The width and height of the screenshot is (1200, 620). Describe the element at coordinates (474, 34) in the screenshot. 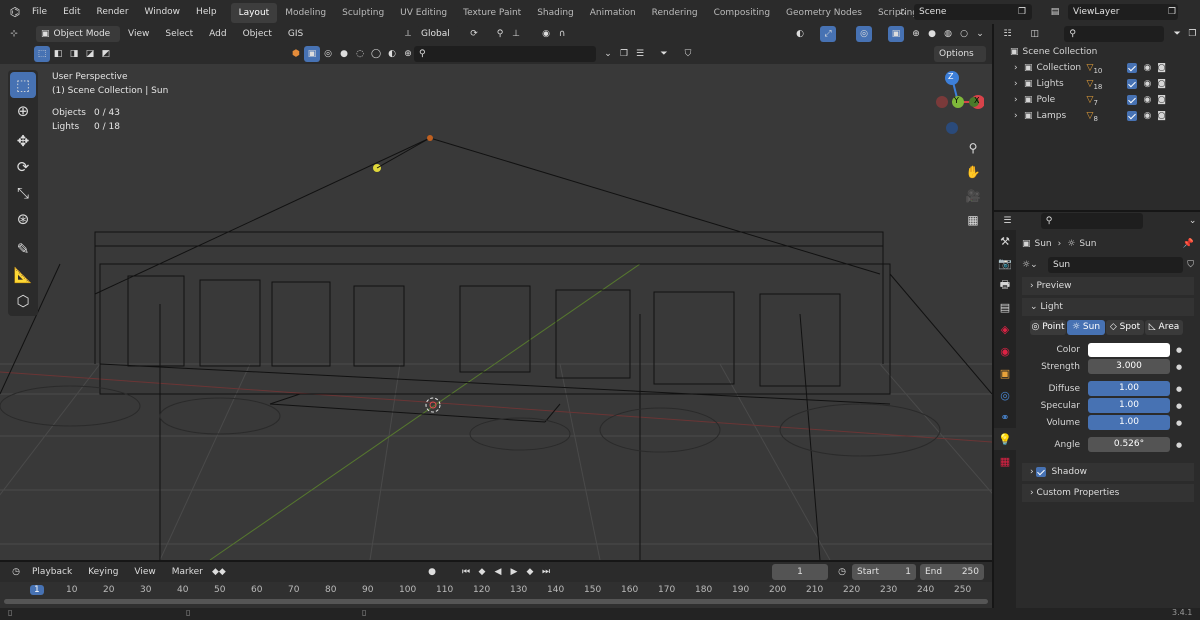

I see `pivot-icon: ⟳` at that location.